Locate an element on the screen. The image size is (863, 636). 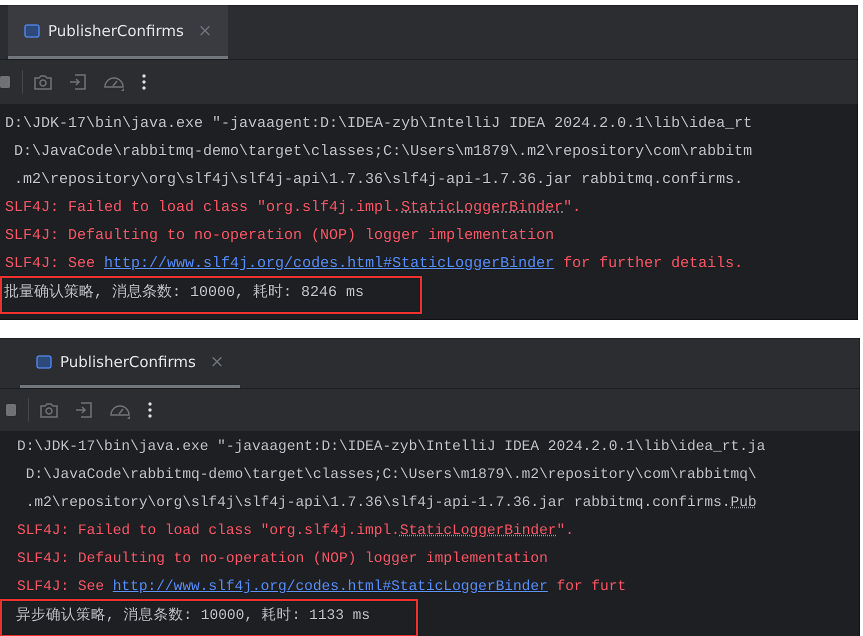
error-line: SLF4J: See http://www.slf4j.org/codes.html#StaticLoggerBinder for further details. is located at coordinates (374, 264).